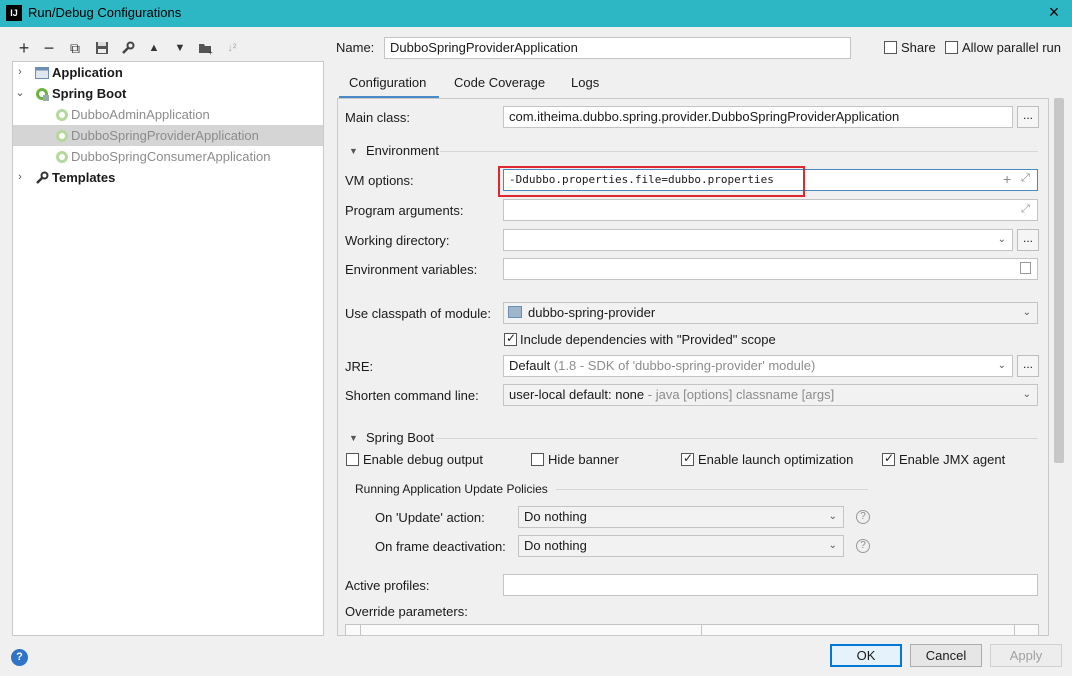  I want to click on environment-section-title: Environment, so click(402, 150).